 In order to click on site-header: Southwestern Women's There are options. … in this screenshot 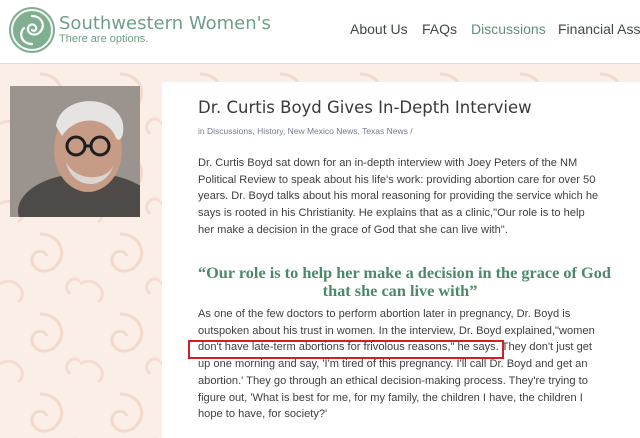, I will do `click(320, 32)`.